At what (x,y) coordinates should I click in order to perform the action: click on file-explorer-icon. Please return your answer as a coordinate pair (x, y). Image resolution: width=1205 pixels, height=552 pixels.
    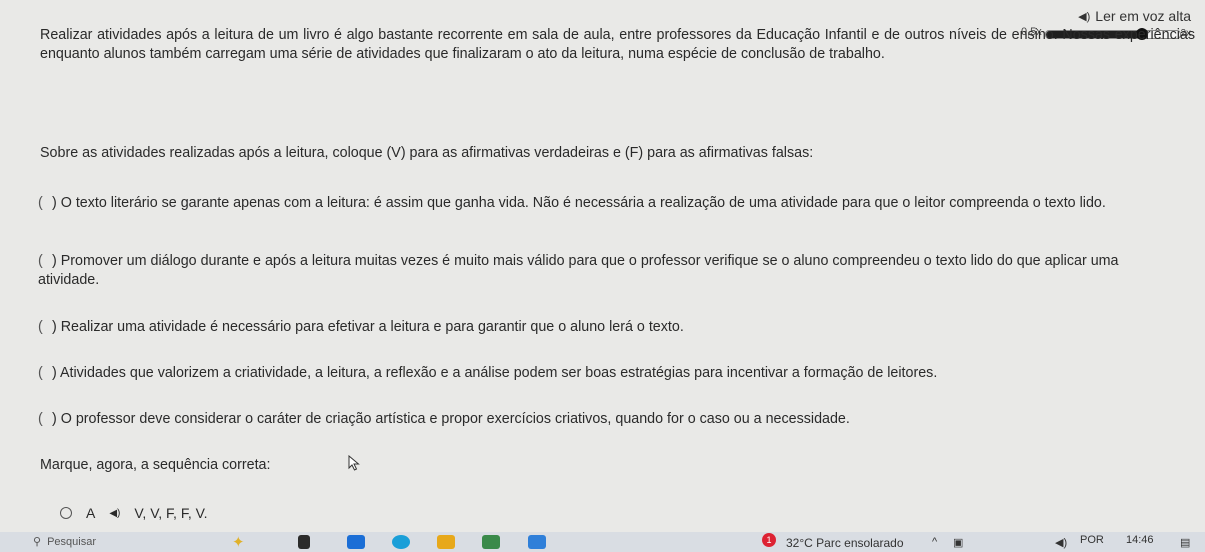
    Looking at the image, I should click on (446, 542).